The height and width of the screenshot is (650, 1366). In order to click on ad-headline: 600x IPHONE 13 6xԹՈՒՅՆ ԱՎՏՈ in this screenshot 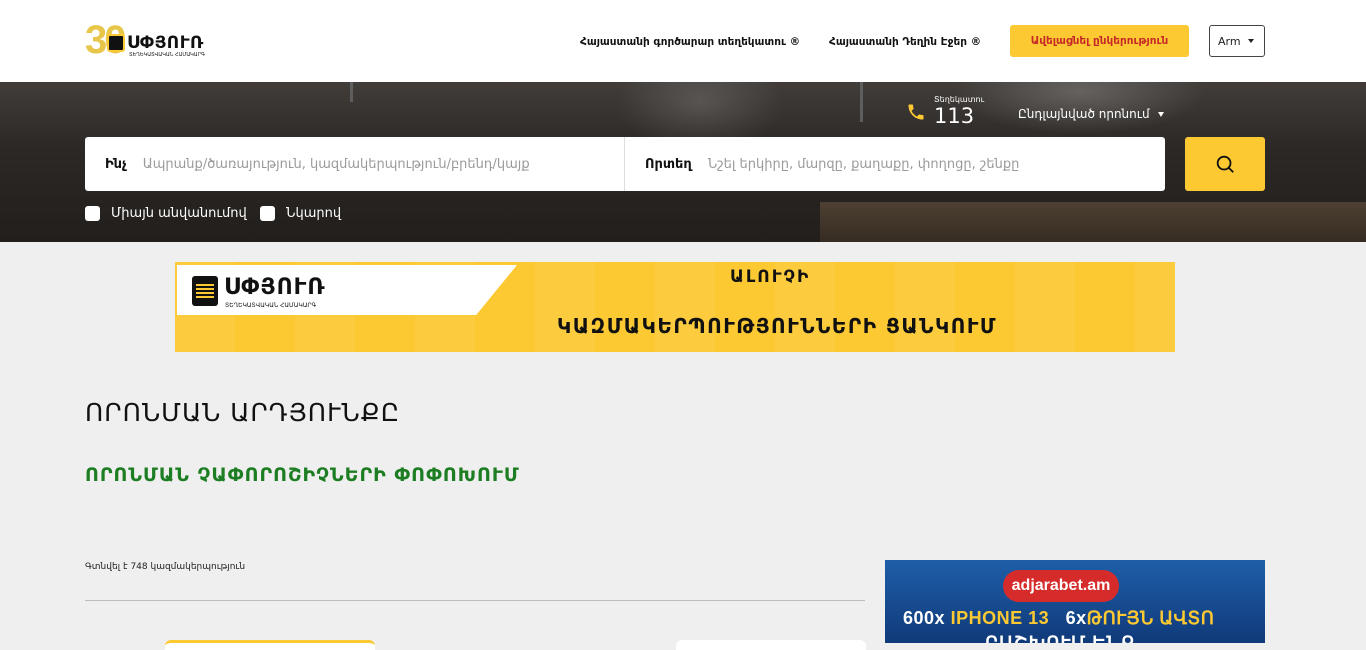, I will do `click(1058, 618)`.